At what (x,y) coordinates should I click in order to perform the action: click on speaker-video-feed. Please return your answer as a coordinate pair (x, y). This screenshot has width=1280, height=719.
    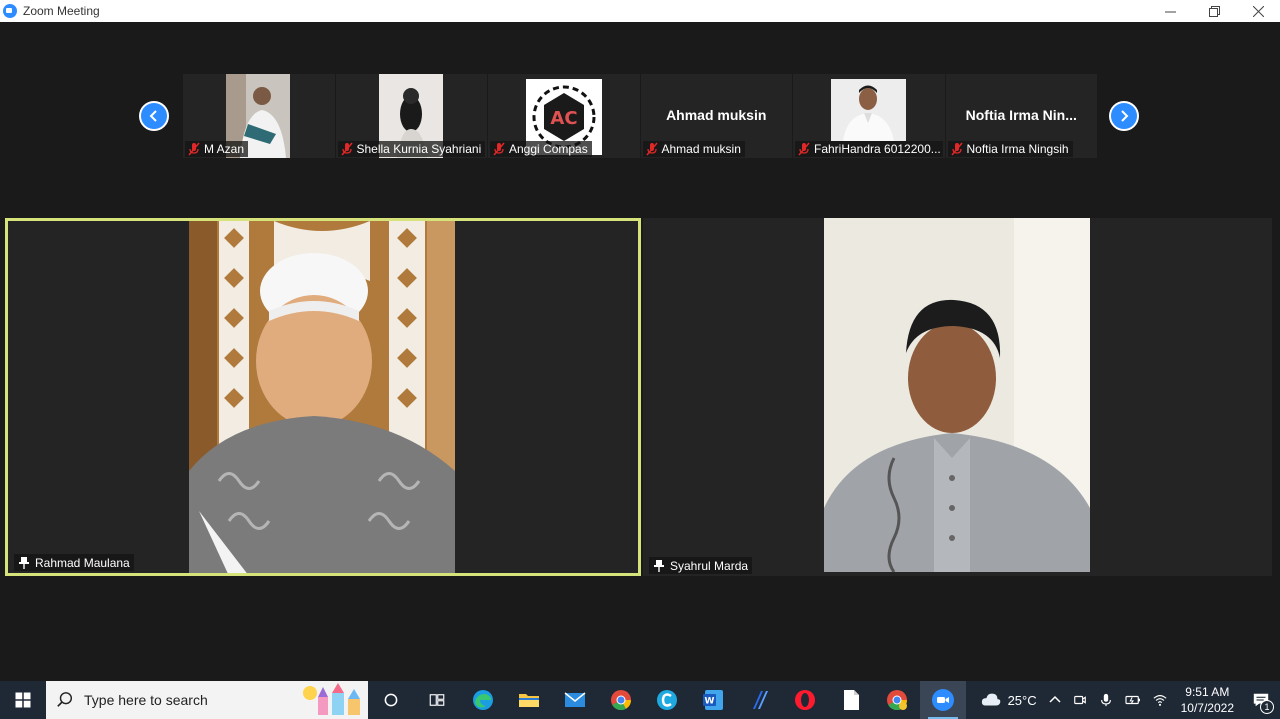
    Looking at the image, I should click on (322, 397).